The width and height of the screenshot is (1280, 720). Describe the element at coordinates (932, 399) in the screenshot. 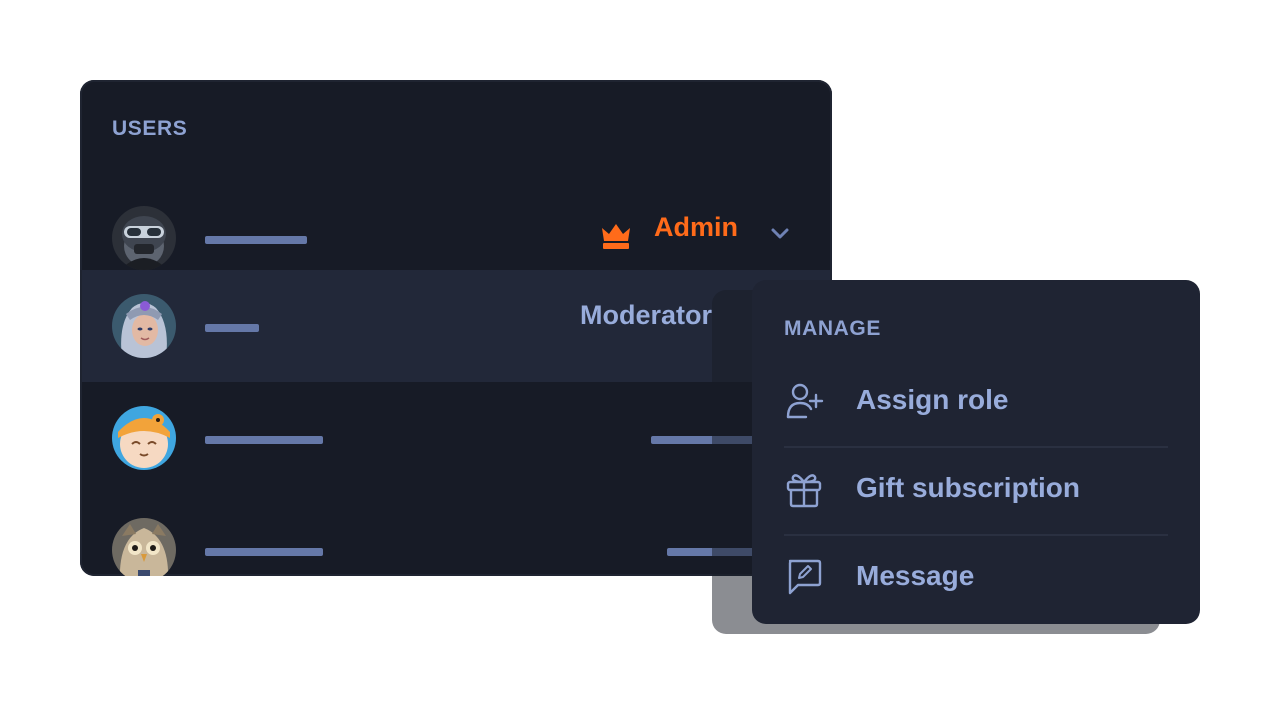

I see `assign-role-label: Assign role` at that location.